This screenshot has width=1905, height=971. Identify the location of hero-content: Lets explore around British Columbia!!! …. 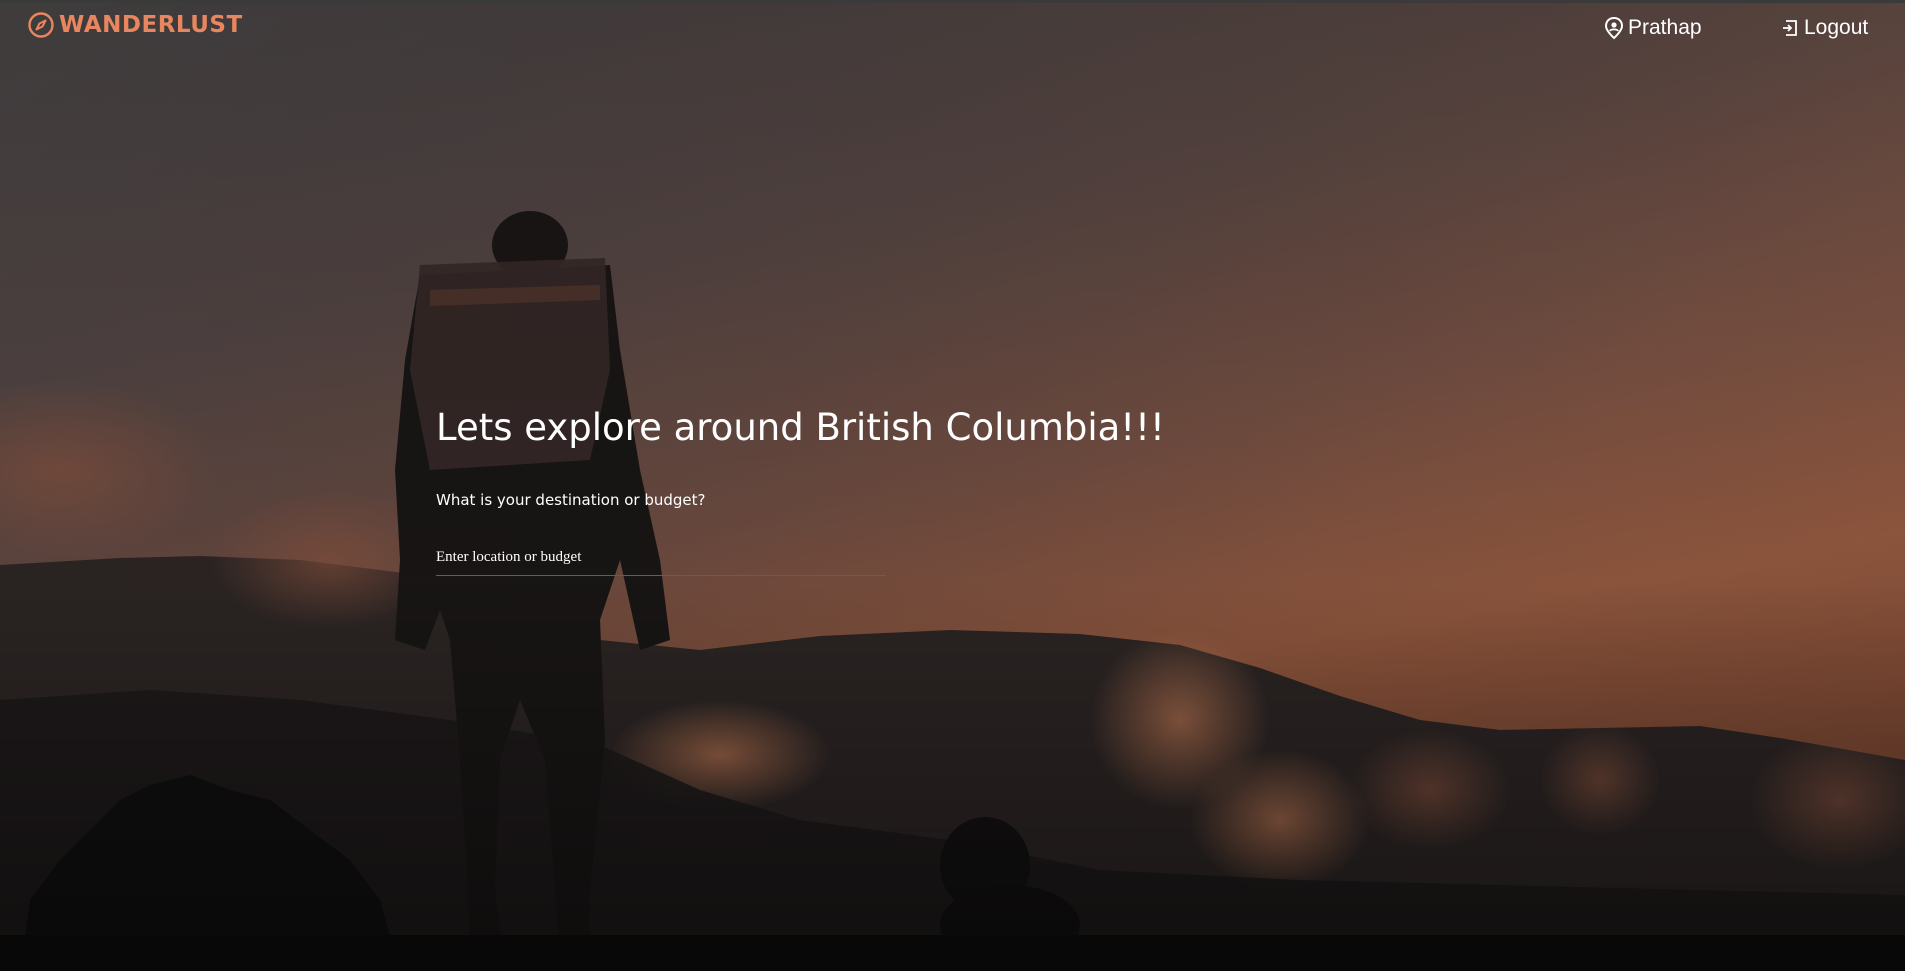
(816, 489).